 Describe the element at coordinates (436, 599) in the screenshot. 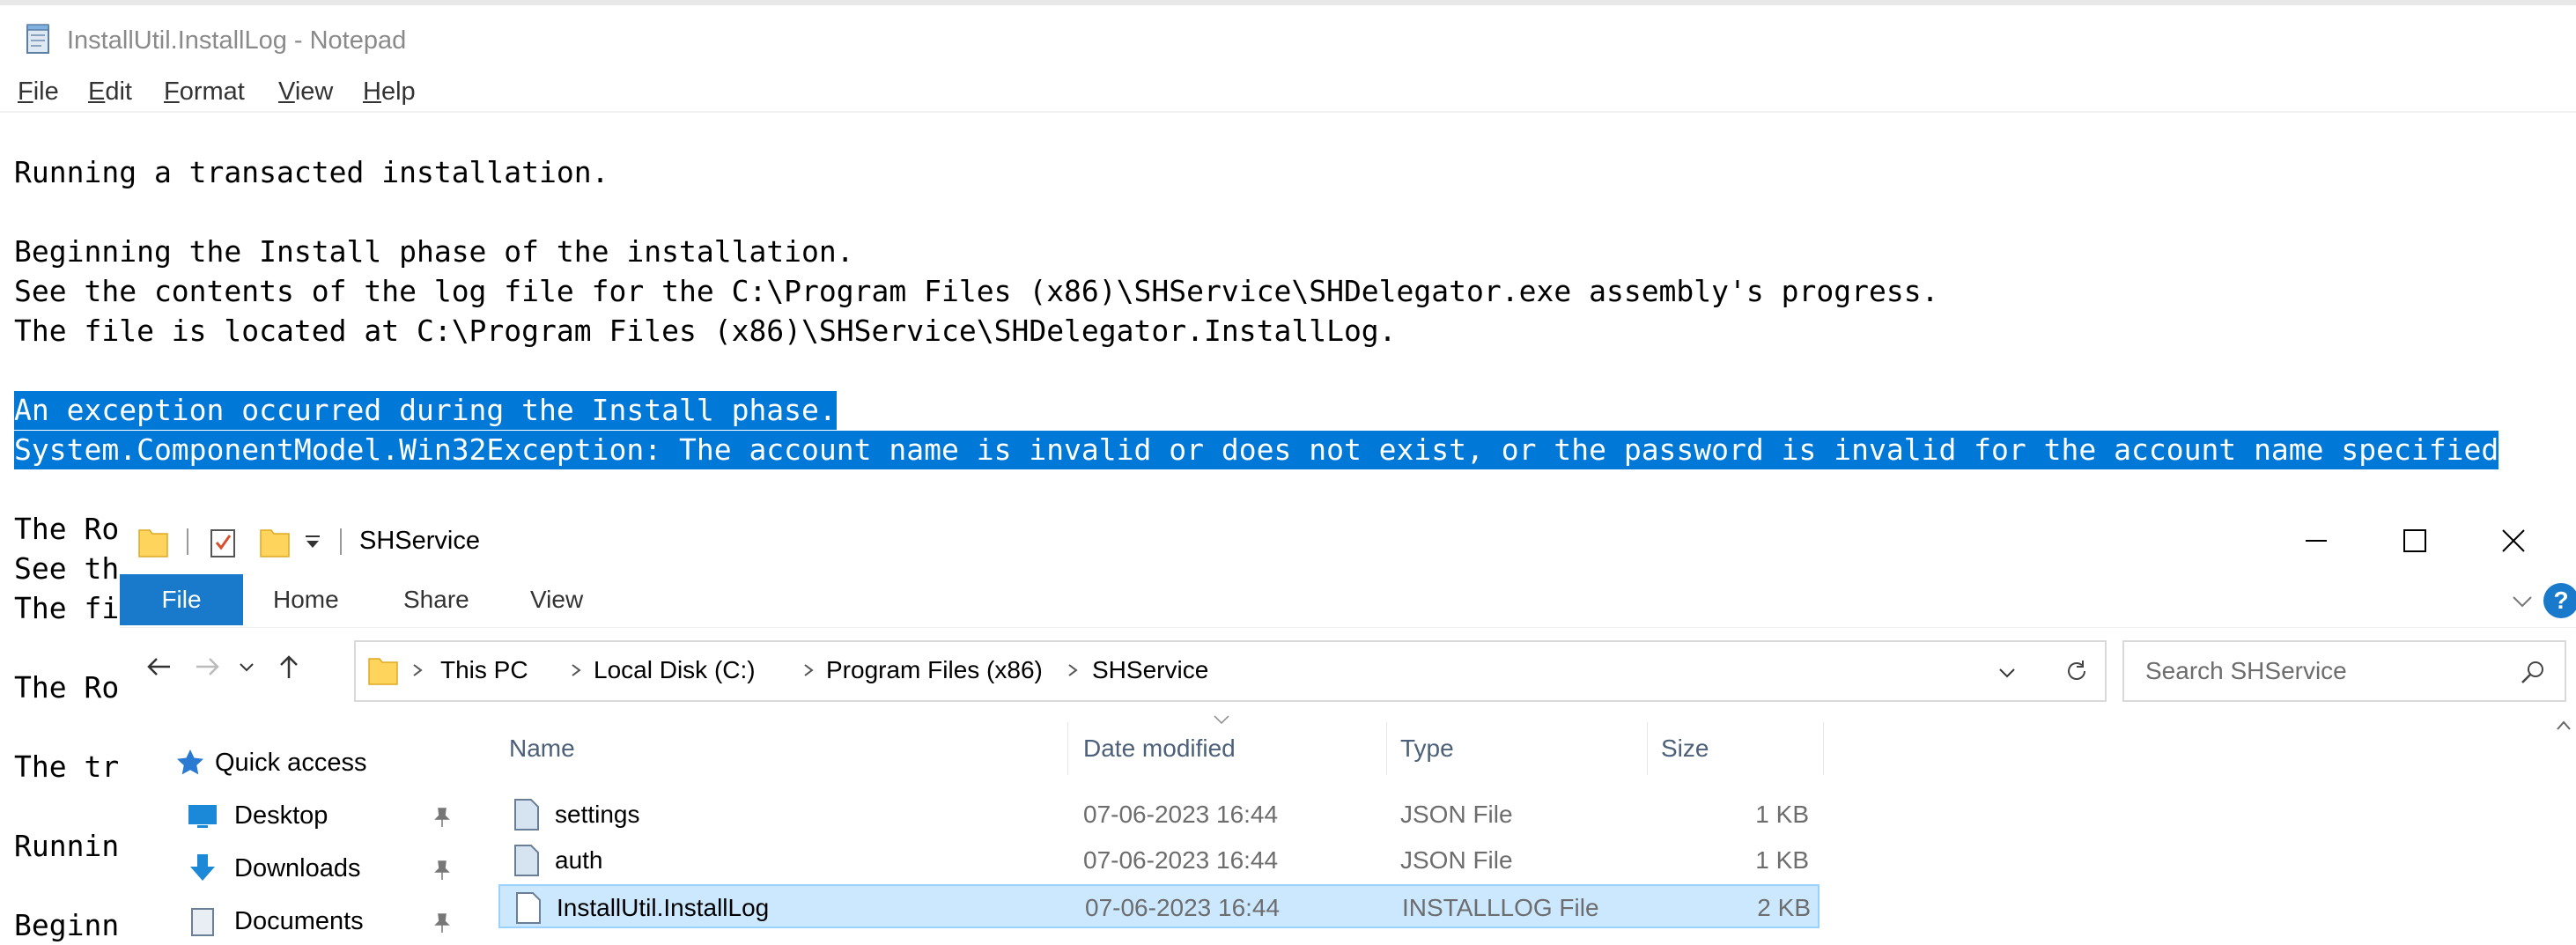

I see `ribbon-tab-share: Share` at that location.